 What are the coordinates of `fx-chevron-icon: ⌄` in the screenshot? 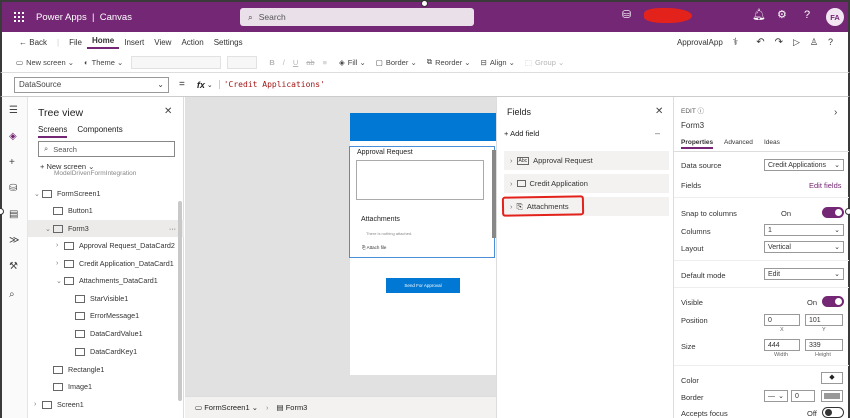 It's located at (210, 85).